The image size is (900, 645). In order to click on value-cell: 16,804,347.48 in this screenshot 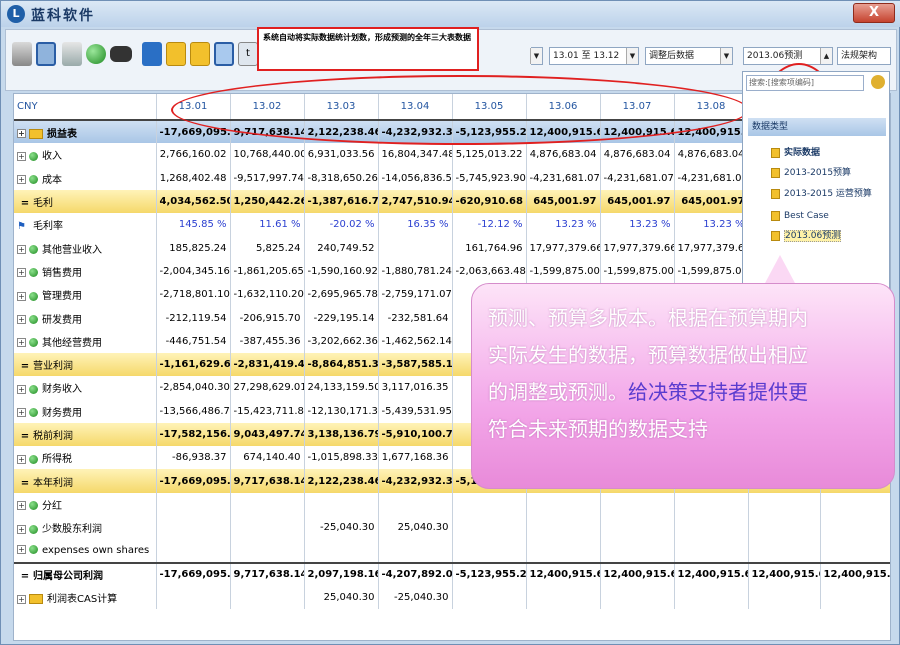, I will do `click(415, 155)`.